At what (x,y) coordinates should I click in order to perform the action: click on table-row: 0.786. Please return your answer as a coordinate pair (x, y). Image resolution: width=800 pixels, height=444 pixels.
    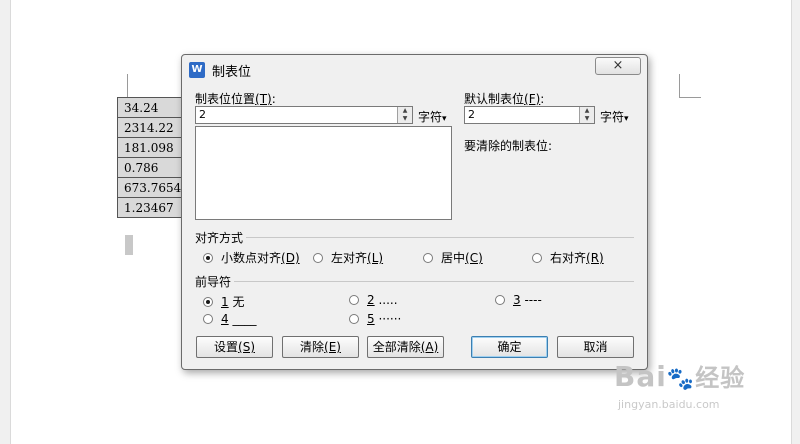
    Looking at the image, I should click on (149, 167).